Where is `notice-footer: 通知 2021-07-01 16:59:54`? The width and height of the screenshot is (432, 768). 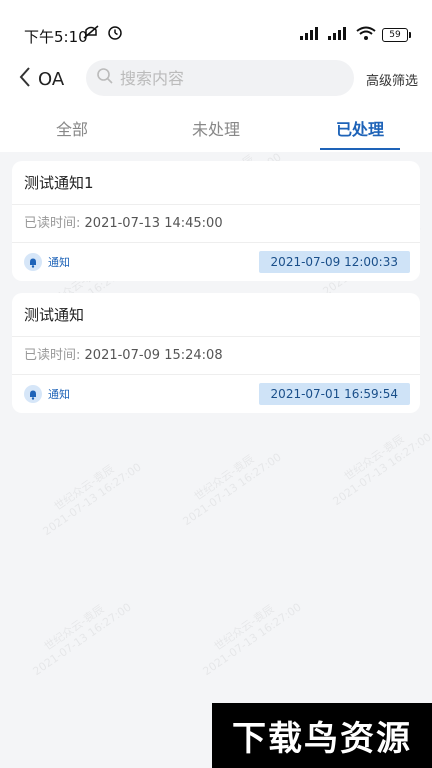
notice-footer: 通知 2021-07-01 16:59:54 is located at coordinates (216, 394).